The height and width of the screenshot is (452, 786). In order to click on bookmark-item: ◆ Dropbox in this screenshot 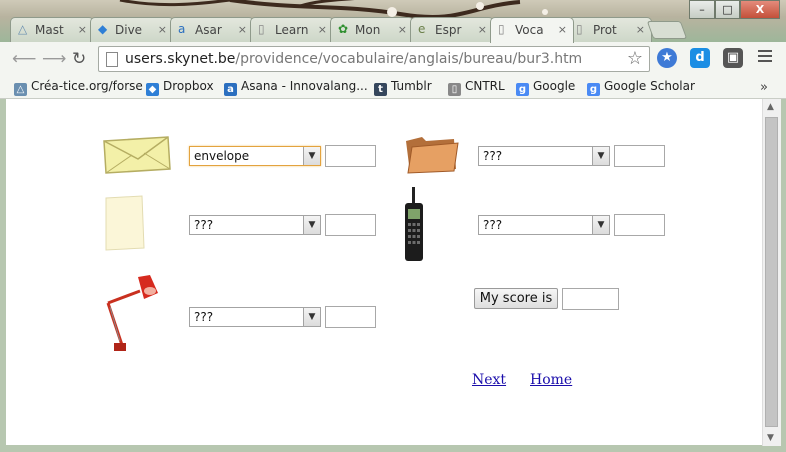, I will do `click(180, 87)`.